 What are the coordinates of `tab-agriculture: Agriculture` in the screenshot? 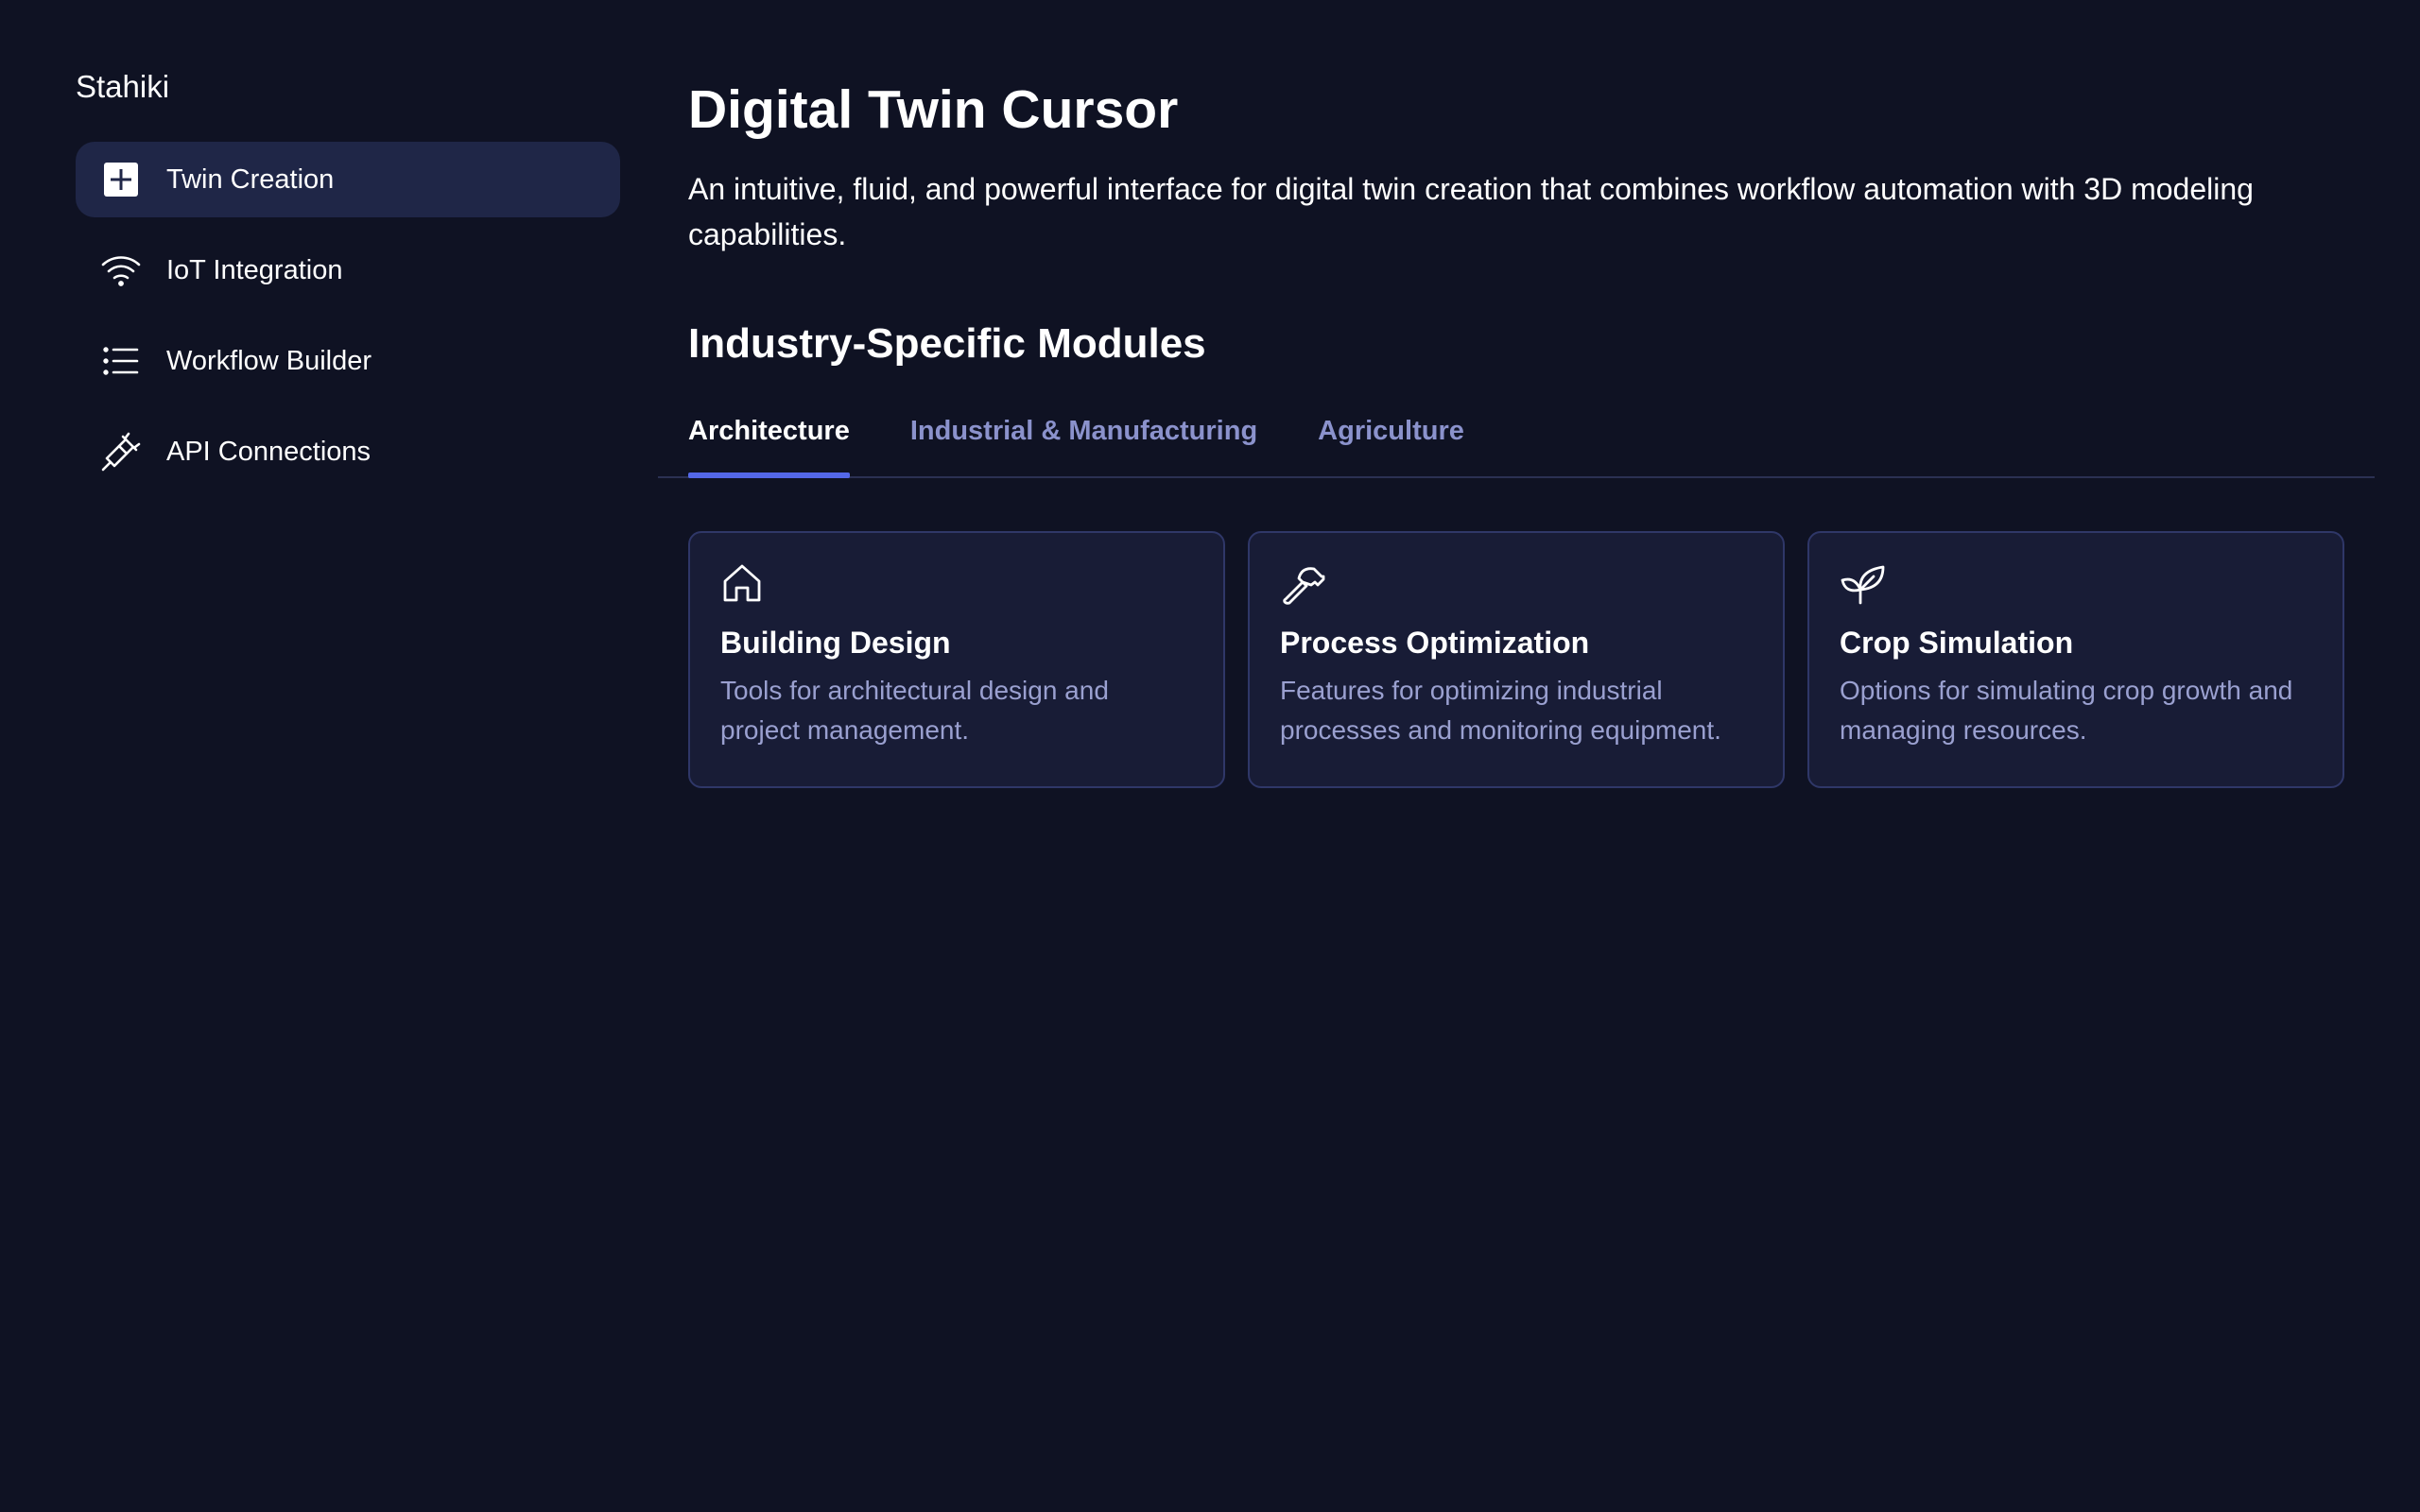 It's located at (1391, 443).